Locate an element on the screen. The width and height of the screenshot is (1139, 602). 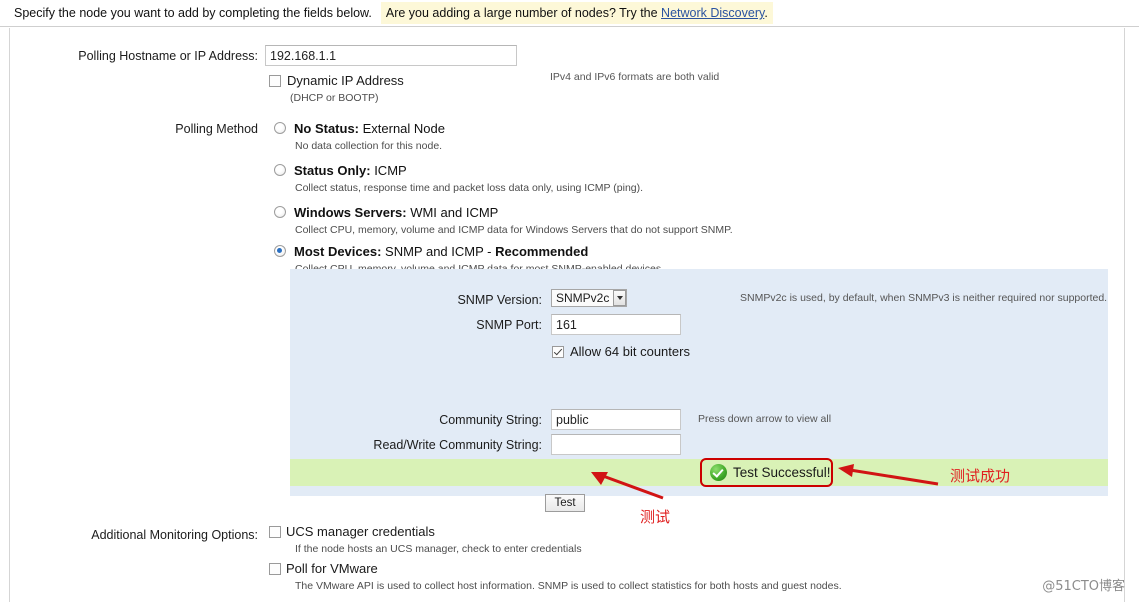
poll-for-vmware-label: Poll for VMware is located at coordinates (332, 568).